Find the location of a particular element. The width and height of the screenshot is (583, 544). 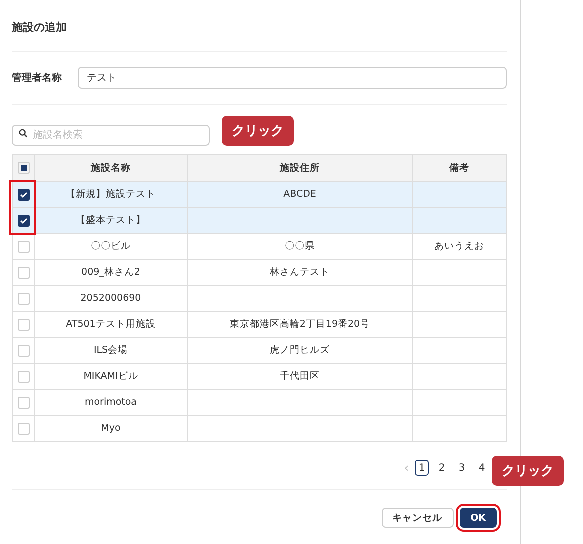

column-header: 施設名称 is located at coordinates (111, 168).